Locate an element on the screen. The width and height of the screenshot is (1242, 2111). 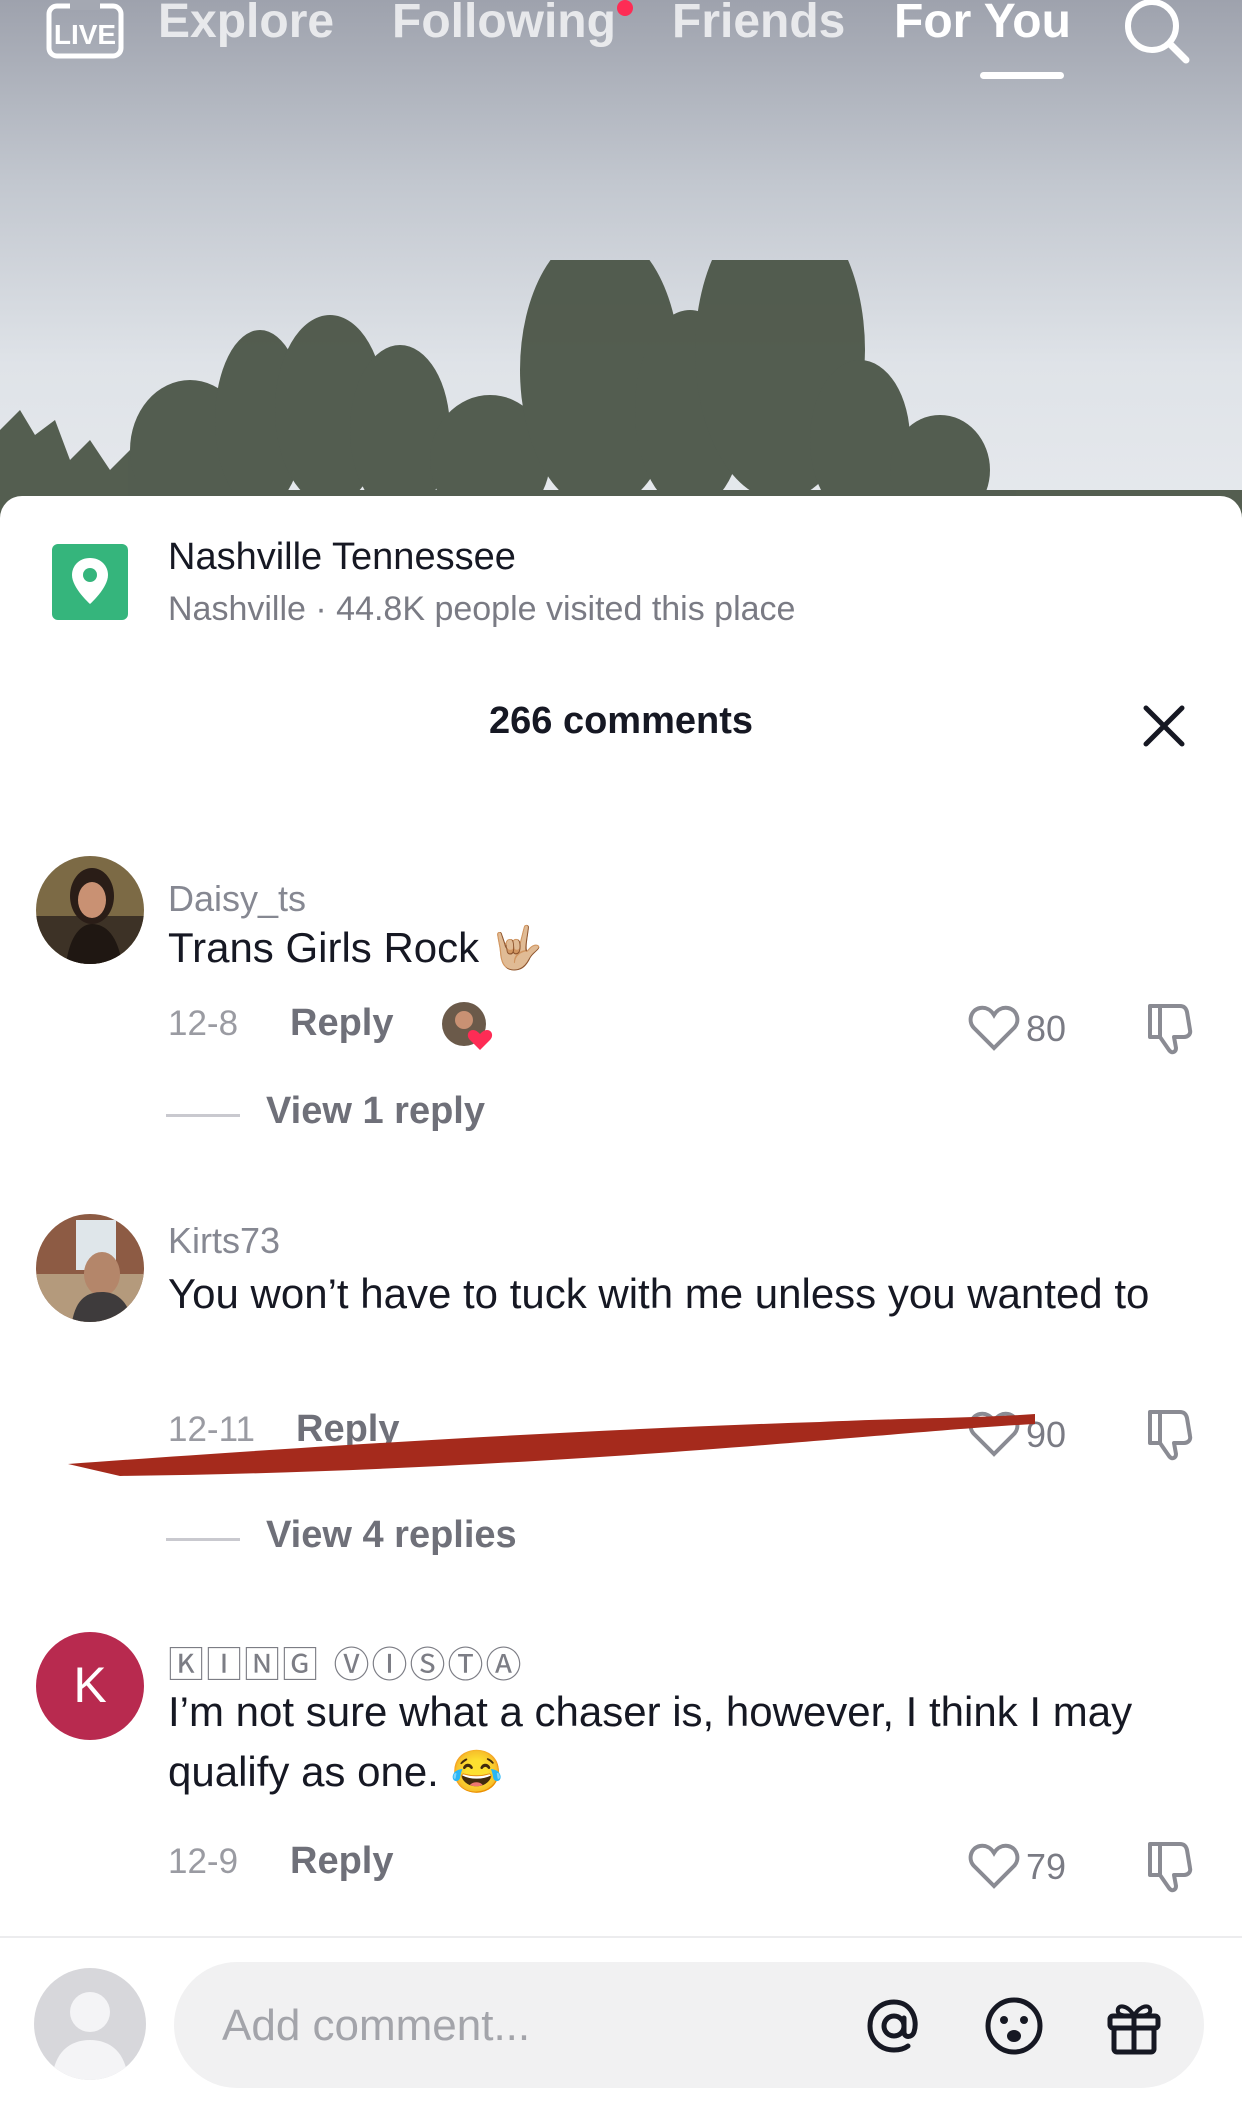
like-count: 80 is located at coordinates (1046, 1028).